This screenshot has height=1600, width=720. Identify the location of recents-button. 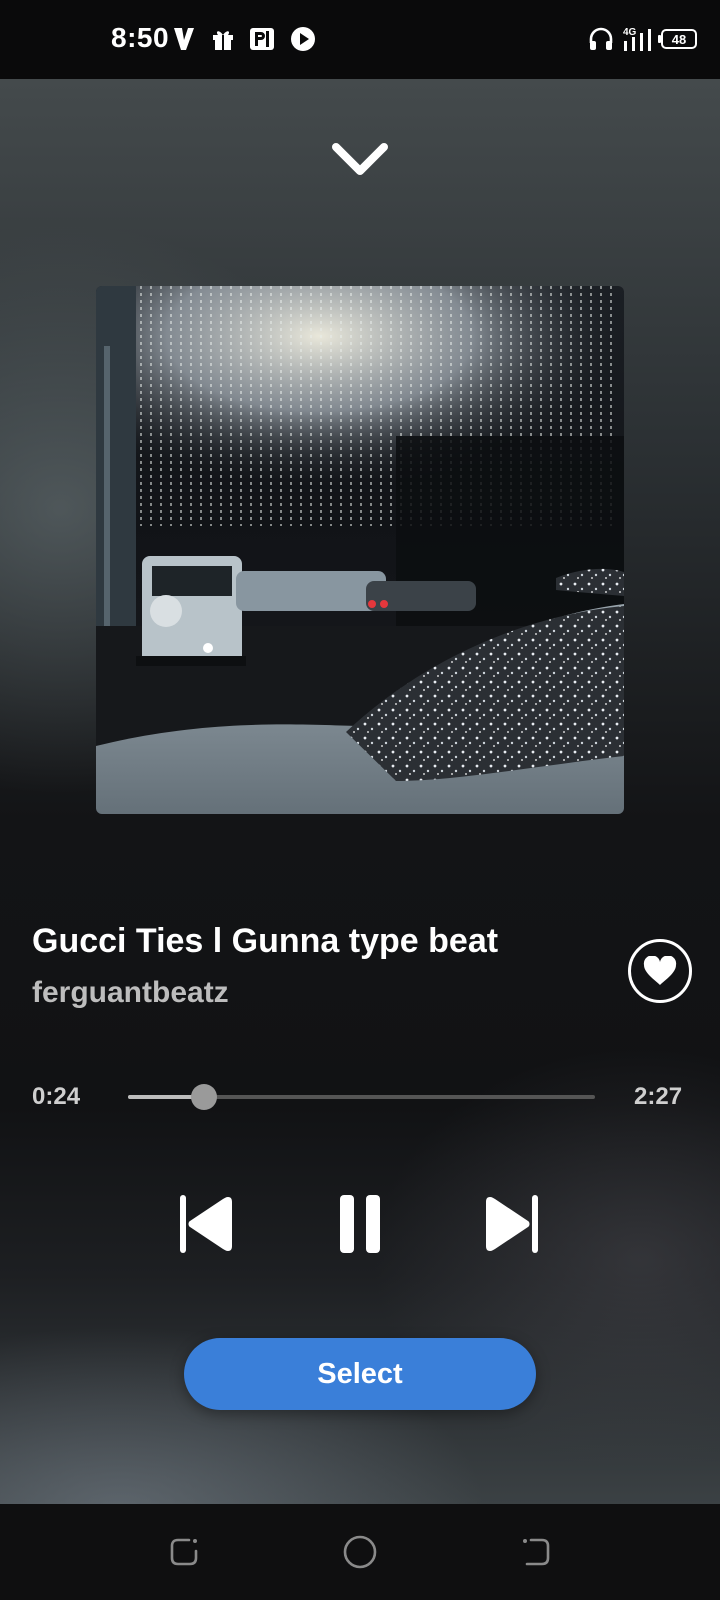
(184, 1552).